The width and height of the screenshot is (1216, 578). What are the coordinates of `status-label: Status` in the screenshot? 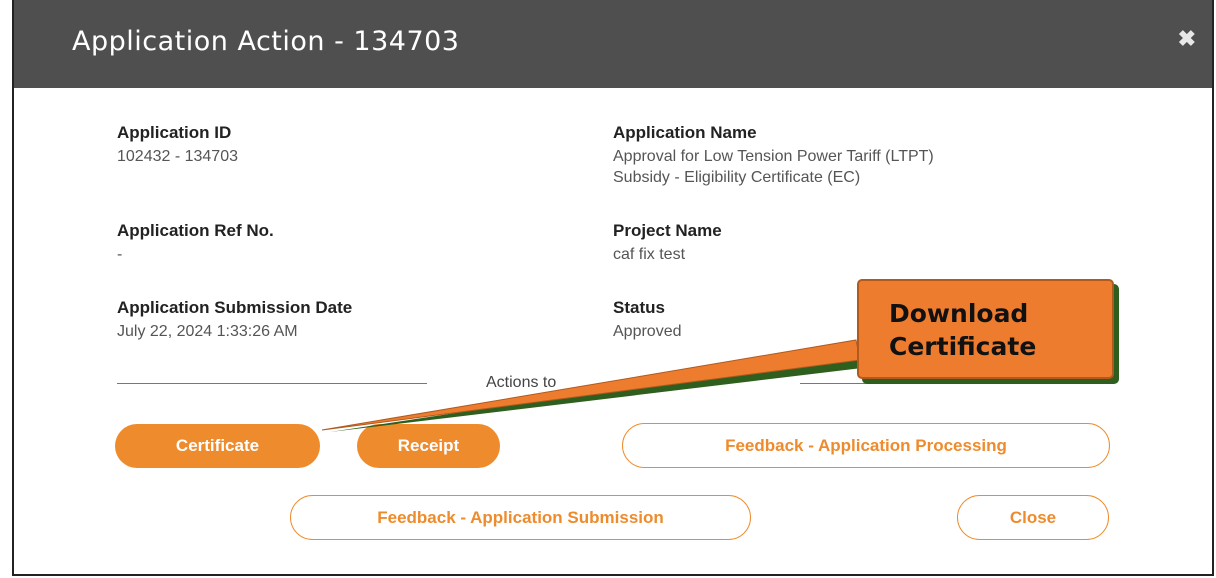 It's located at (639, 307).